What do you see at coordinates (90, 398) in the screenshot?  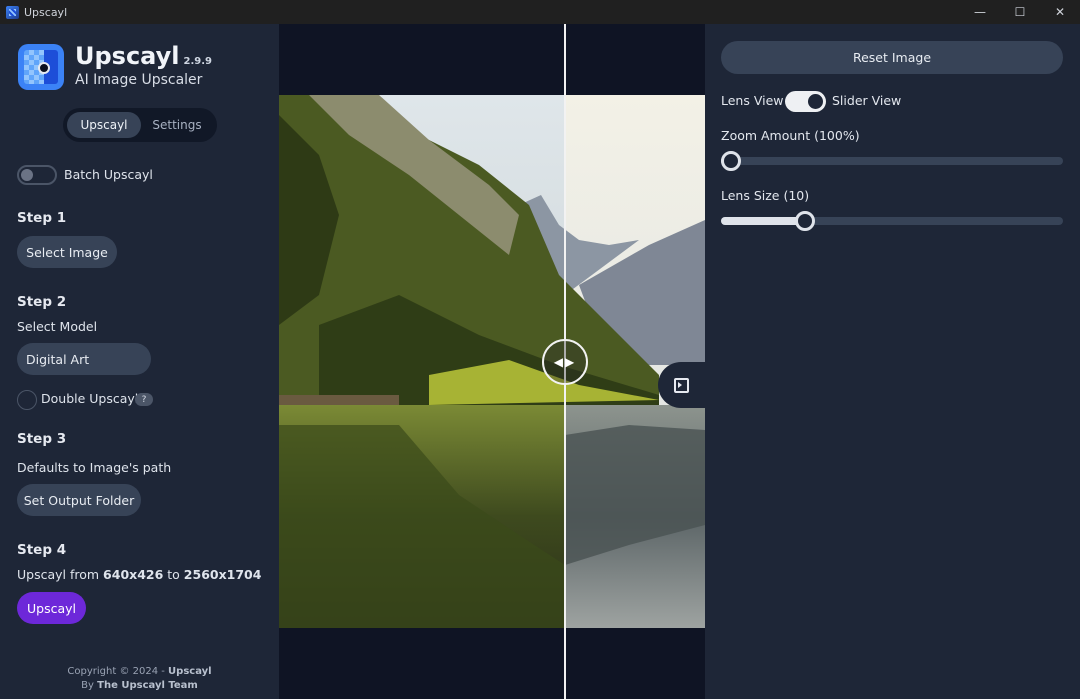 I see `double-upscayl-label: Double Upscayl` at bounding box center [90, 398].